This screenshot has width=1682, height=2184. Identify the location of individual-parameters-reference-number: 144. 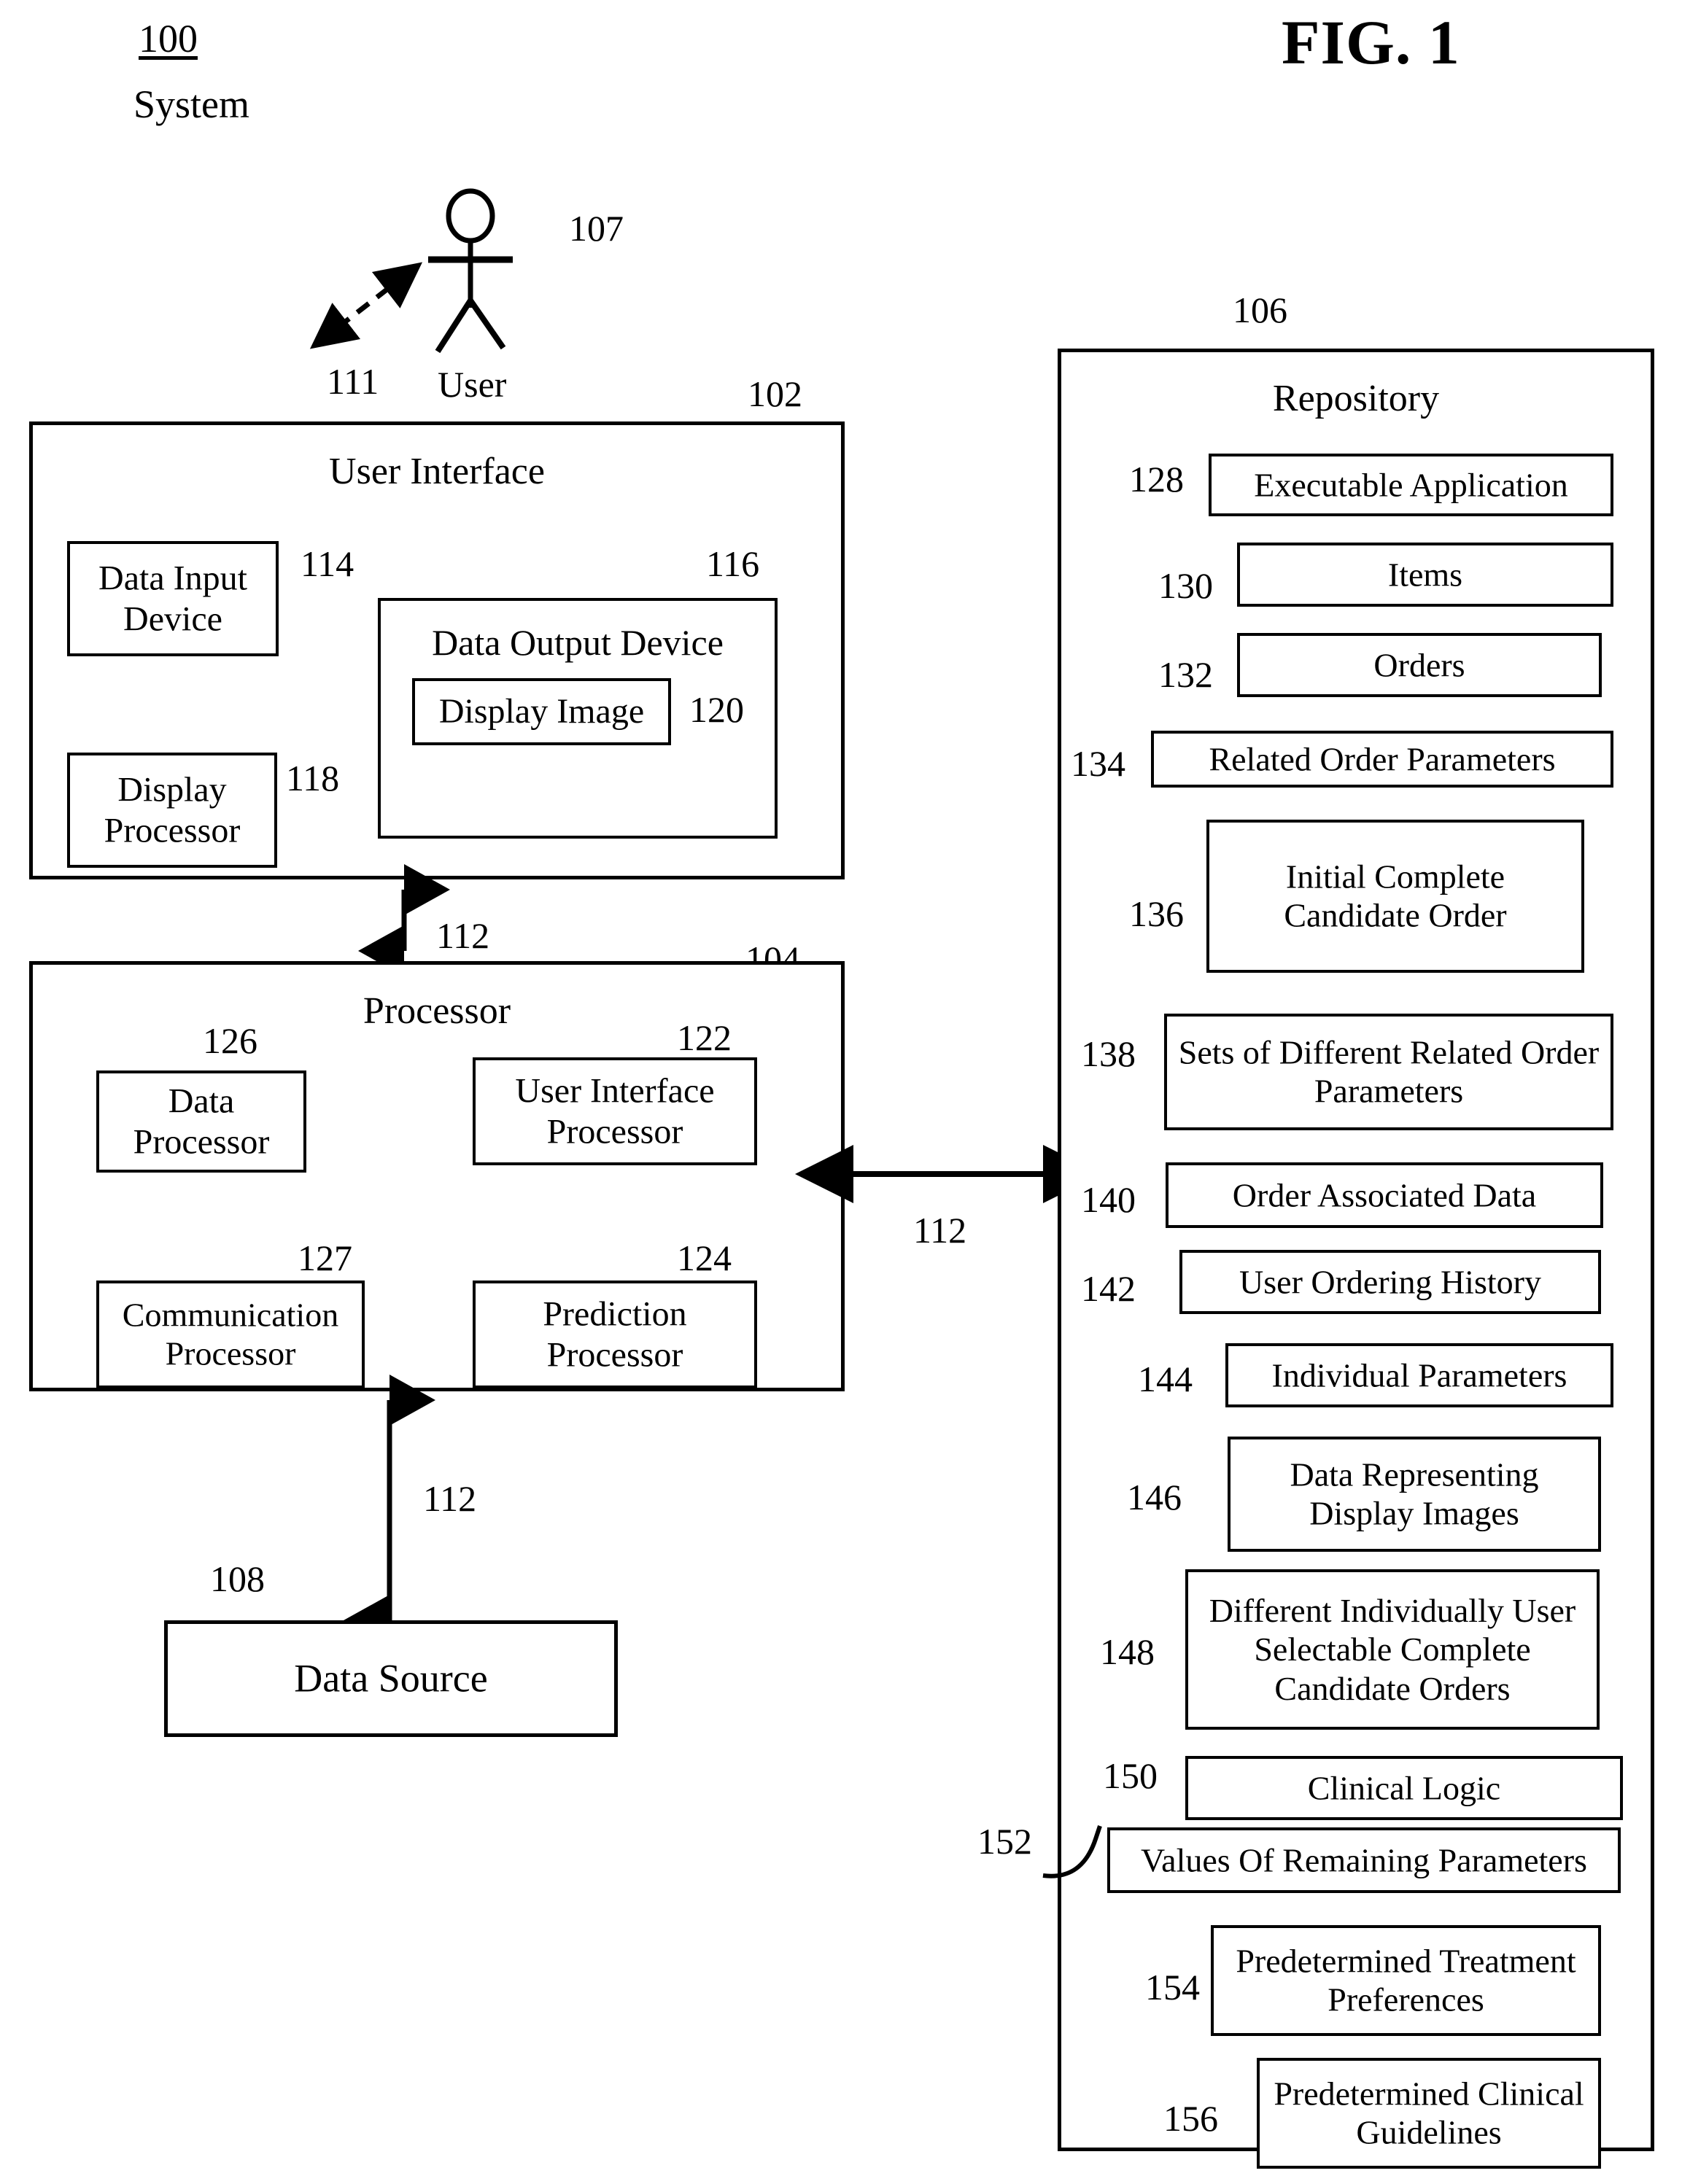
(1165, 1379).